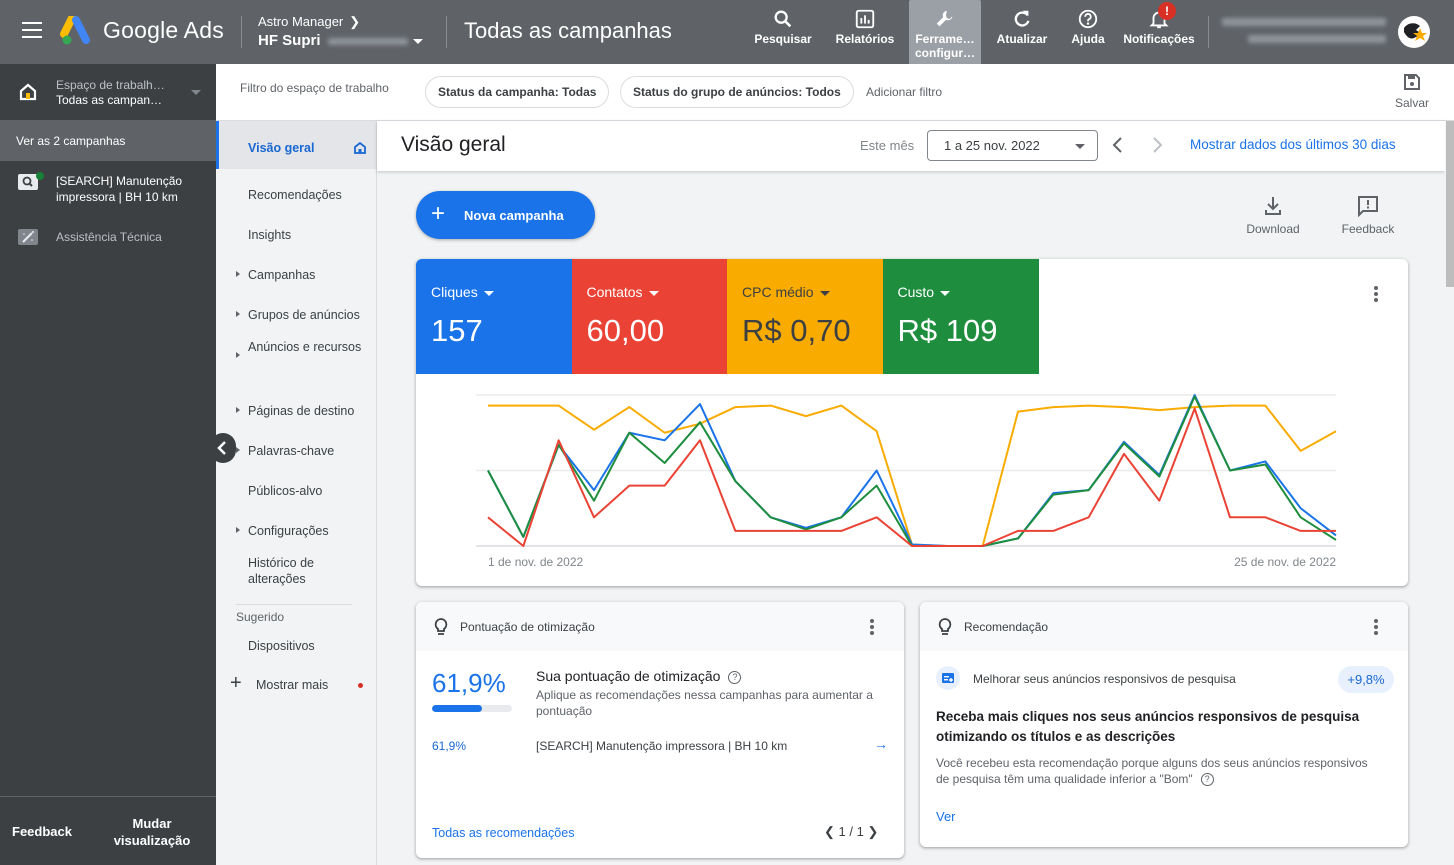 The width and height of the screenshot is (1454, 865). I want to click on progress-fill, so click(457, 708).